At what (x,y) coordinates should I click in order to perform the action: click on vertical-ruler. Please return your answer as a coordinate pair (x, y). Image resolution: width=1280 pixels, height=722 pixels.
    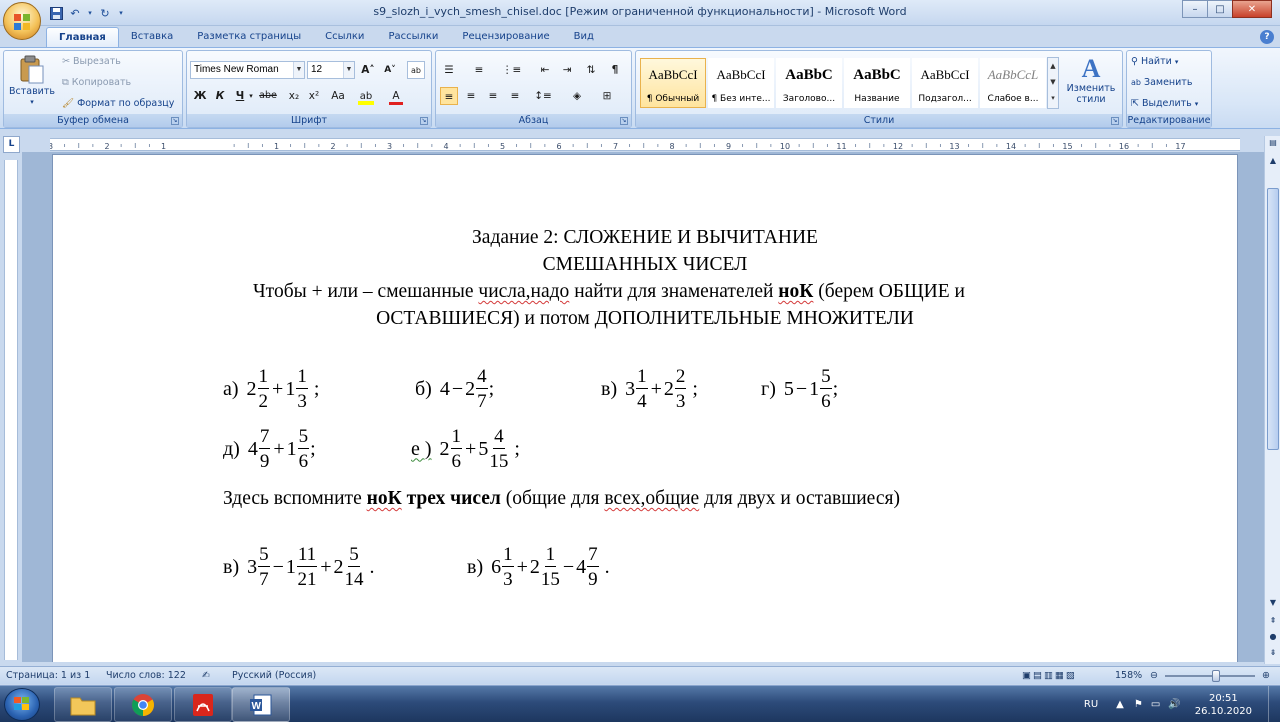
    Looking at the image, I should click on (11, 410).